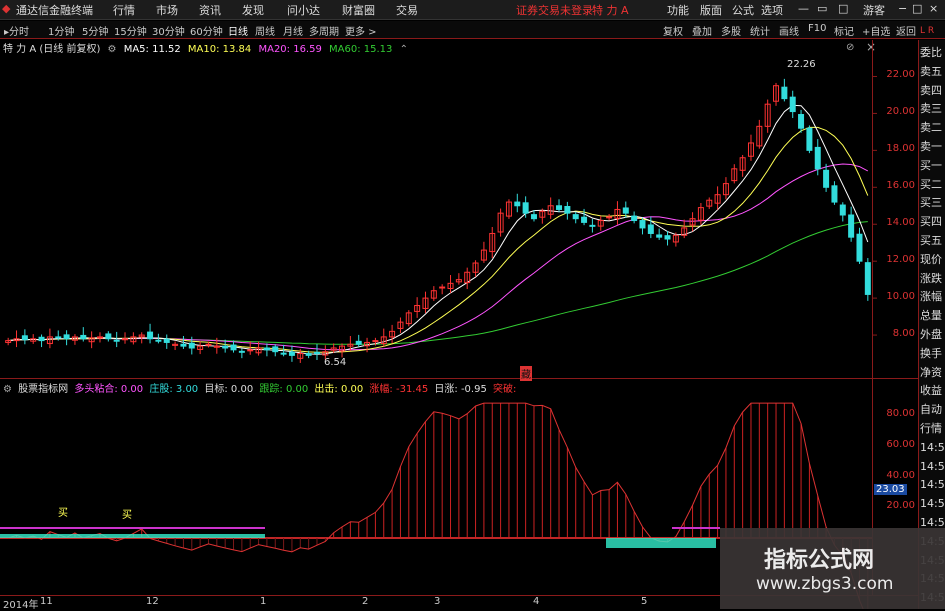 The width and height of the screenshot is (945, 611). I want to click on chuji-value: 出击: 0.00, so click(339, 389).